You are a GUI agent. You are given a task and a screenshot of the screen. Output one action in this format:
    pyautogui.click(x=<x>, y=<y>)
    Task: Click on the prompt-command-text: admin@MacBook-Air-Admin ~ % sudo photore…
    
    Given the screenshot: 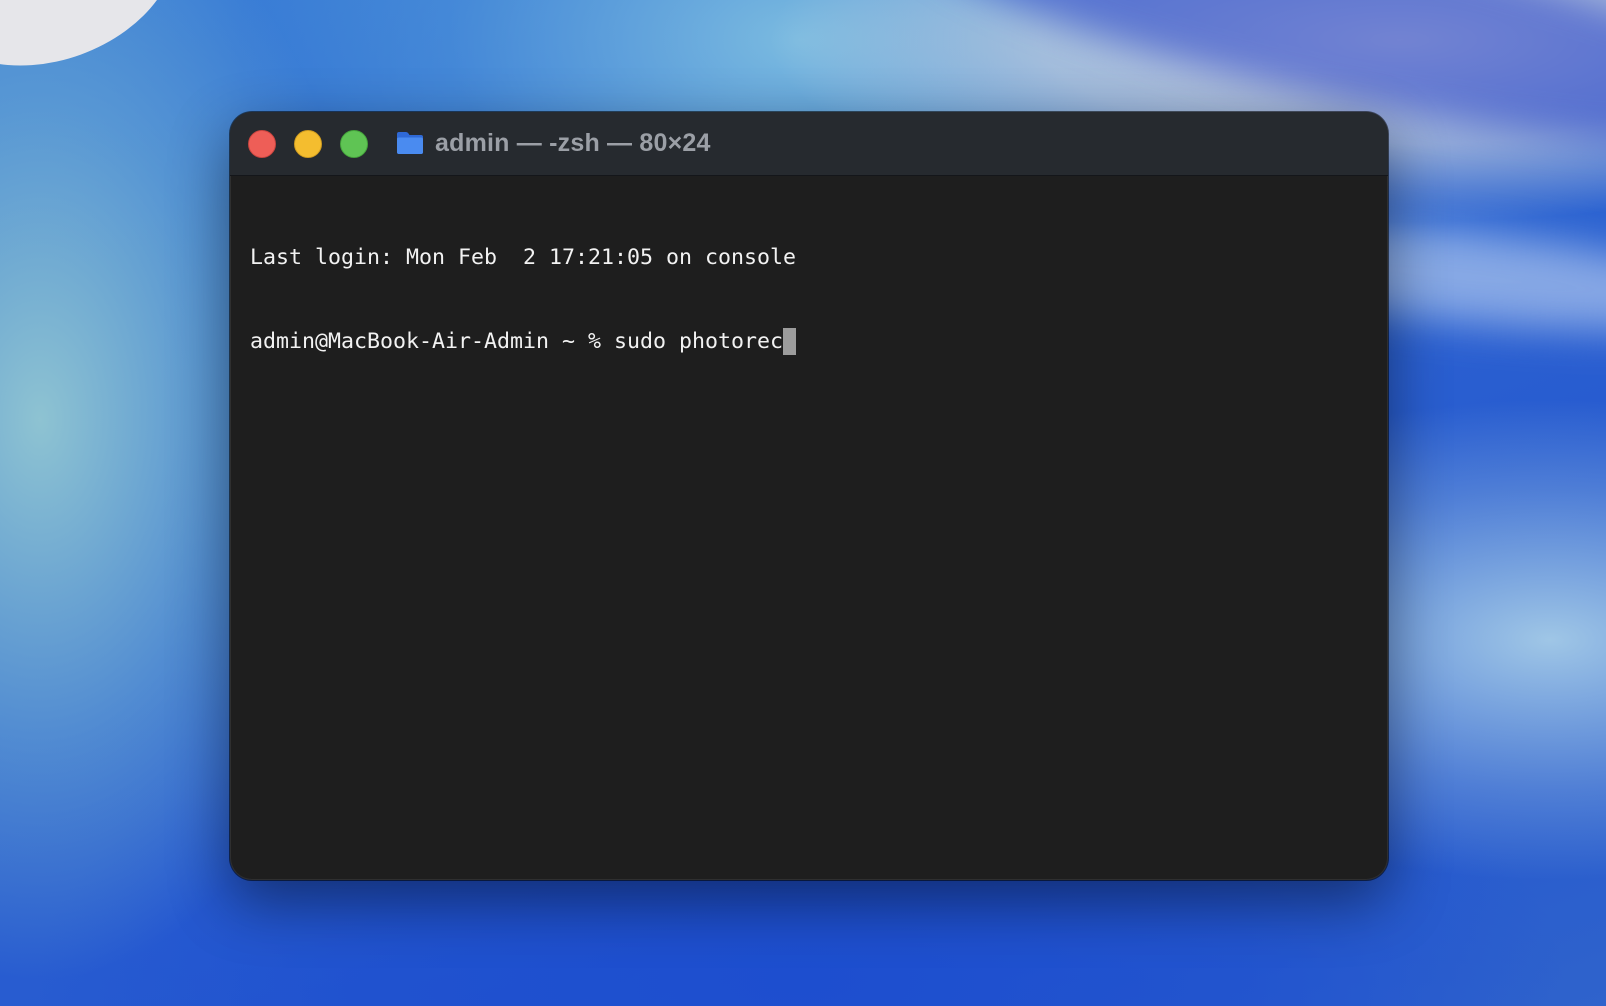 What is the action you would take?
    pyautogui.click(x=517, y=341)
    